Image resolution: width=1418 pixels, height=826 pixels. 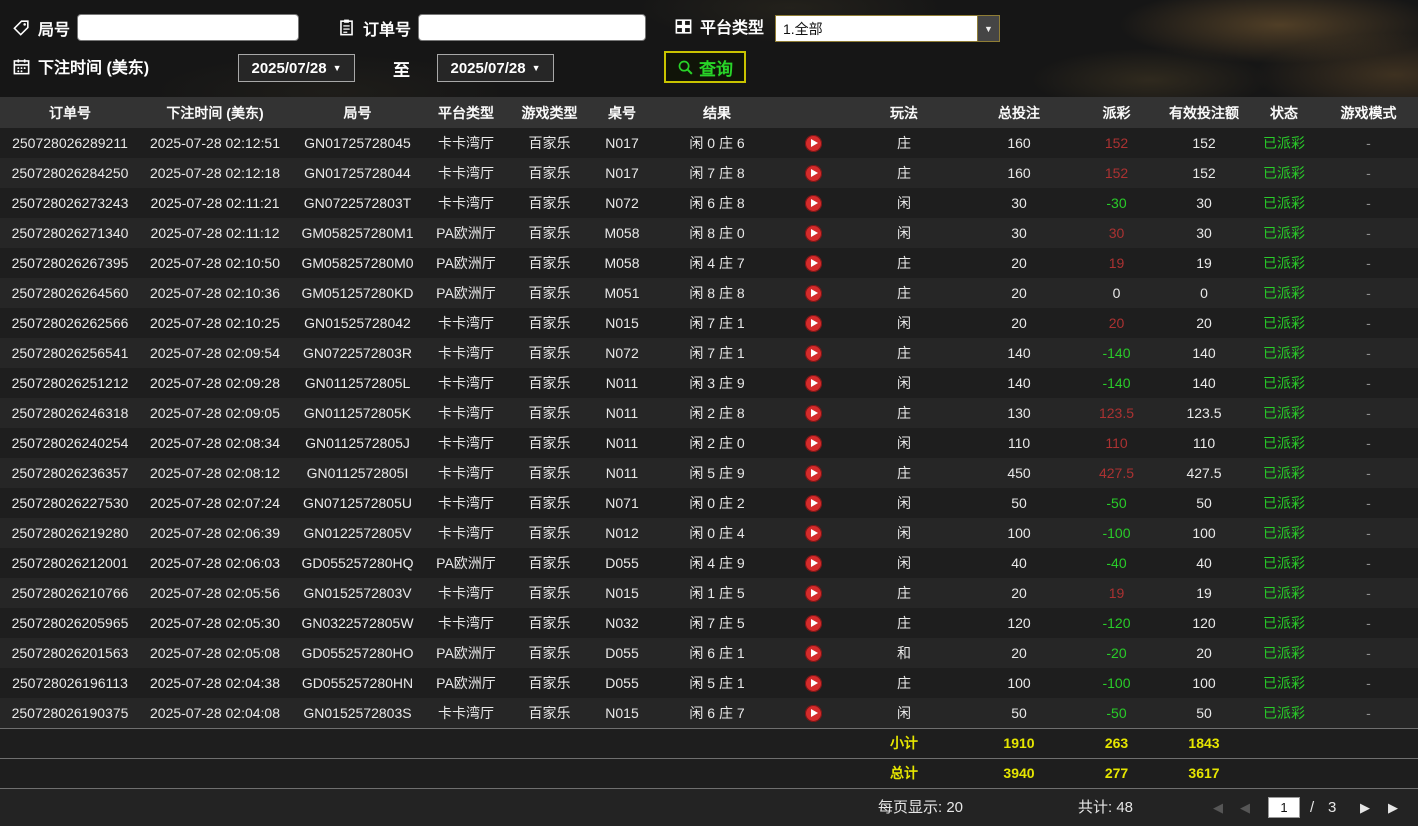 What do you see at coordinates (466, 563) in the screenshot?
I see `cell-platform: PA欧洲厅` at bounding box center [466, 563].